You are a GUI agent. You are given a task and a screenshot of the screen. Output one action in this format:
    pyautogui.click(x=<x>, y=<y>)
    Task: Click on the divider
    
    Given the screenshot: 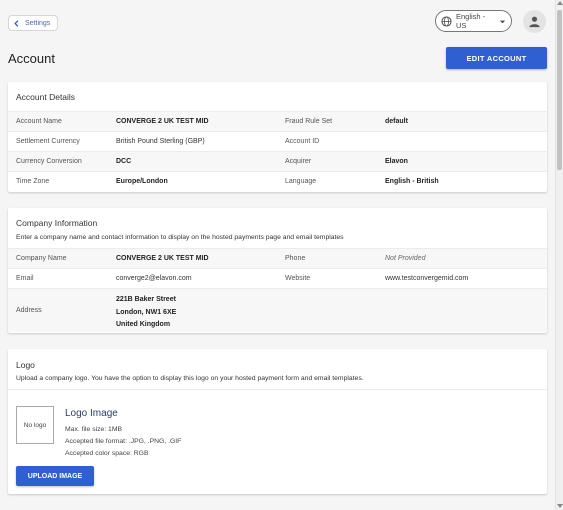 What is the action you would take?
    pyautogui.click(x=277, y=389)
    